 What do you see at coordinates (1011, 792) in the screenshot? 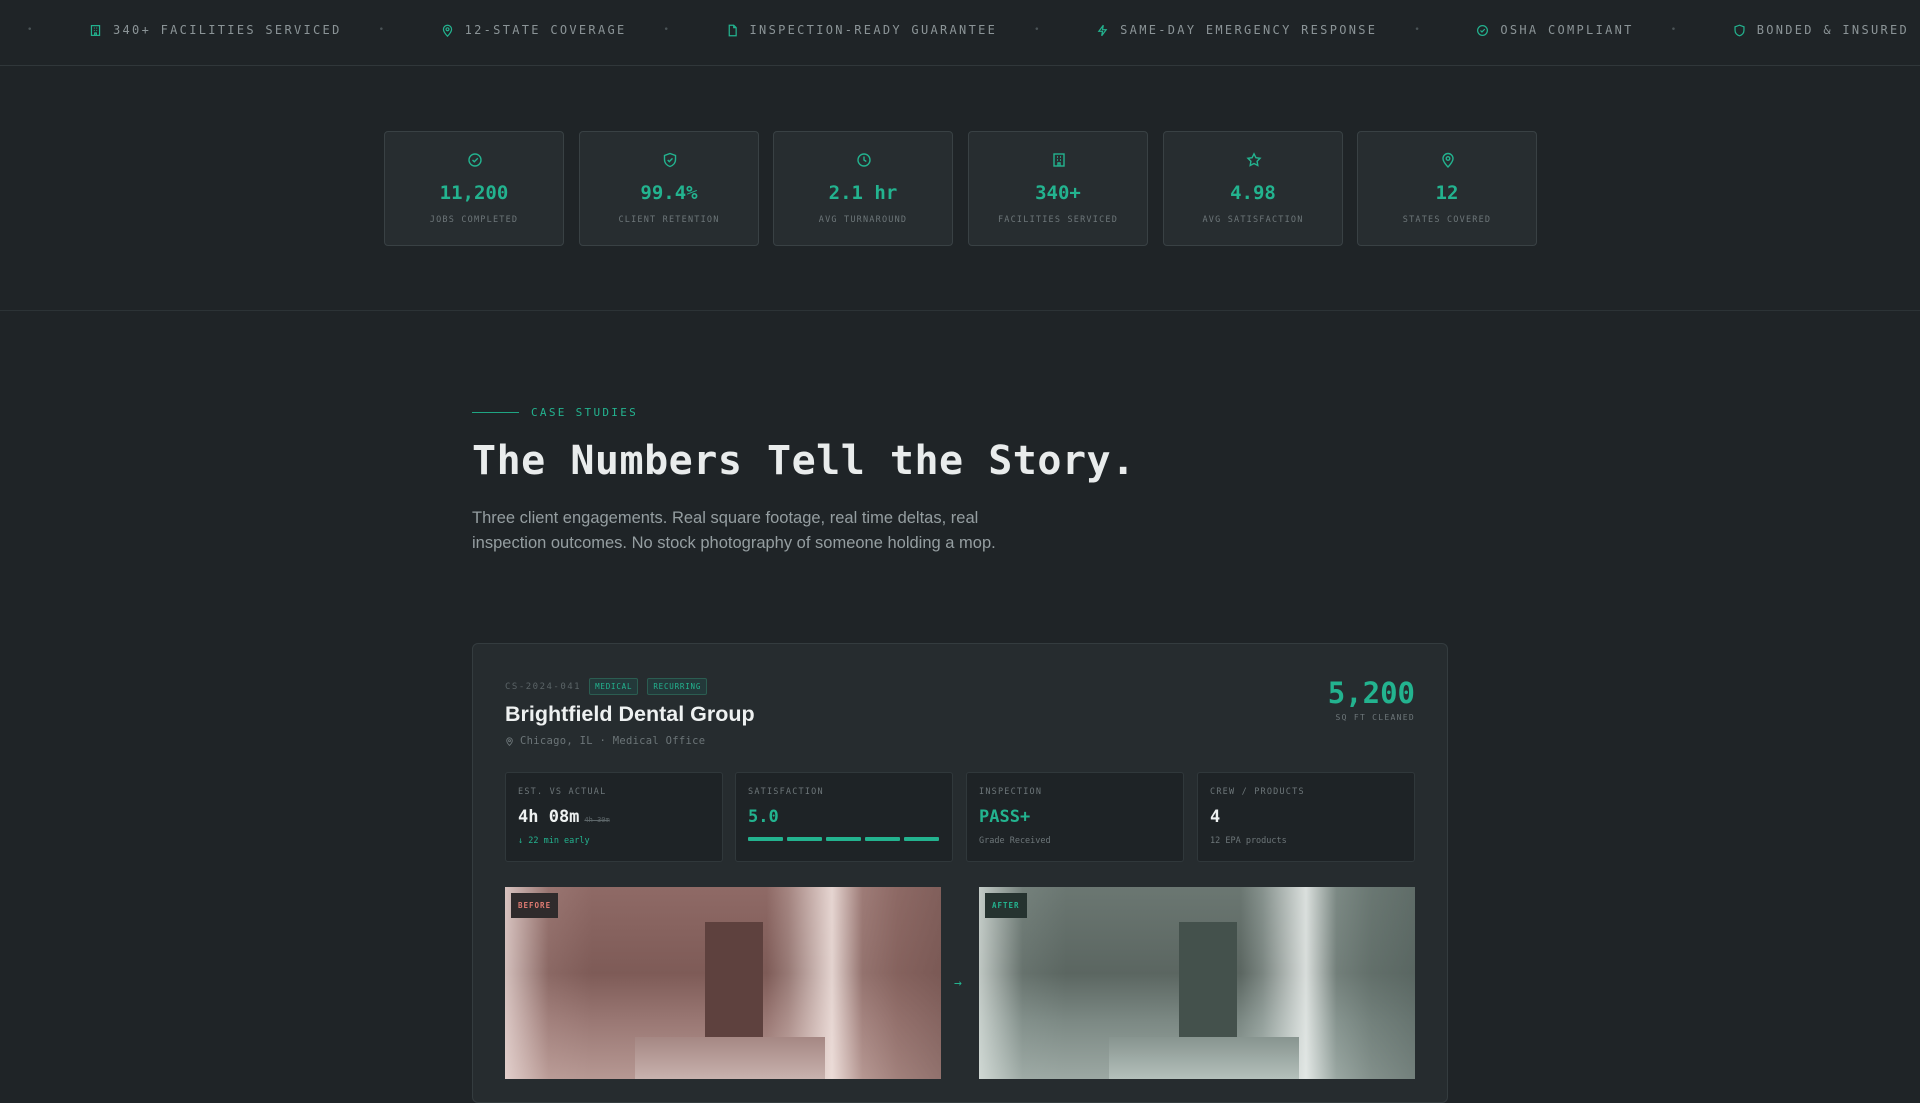
I see `metric-label: INSPECTION` at bounding box center [1011, 792].